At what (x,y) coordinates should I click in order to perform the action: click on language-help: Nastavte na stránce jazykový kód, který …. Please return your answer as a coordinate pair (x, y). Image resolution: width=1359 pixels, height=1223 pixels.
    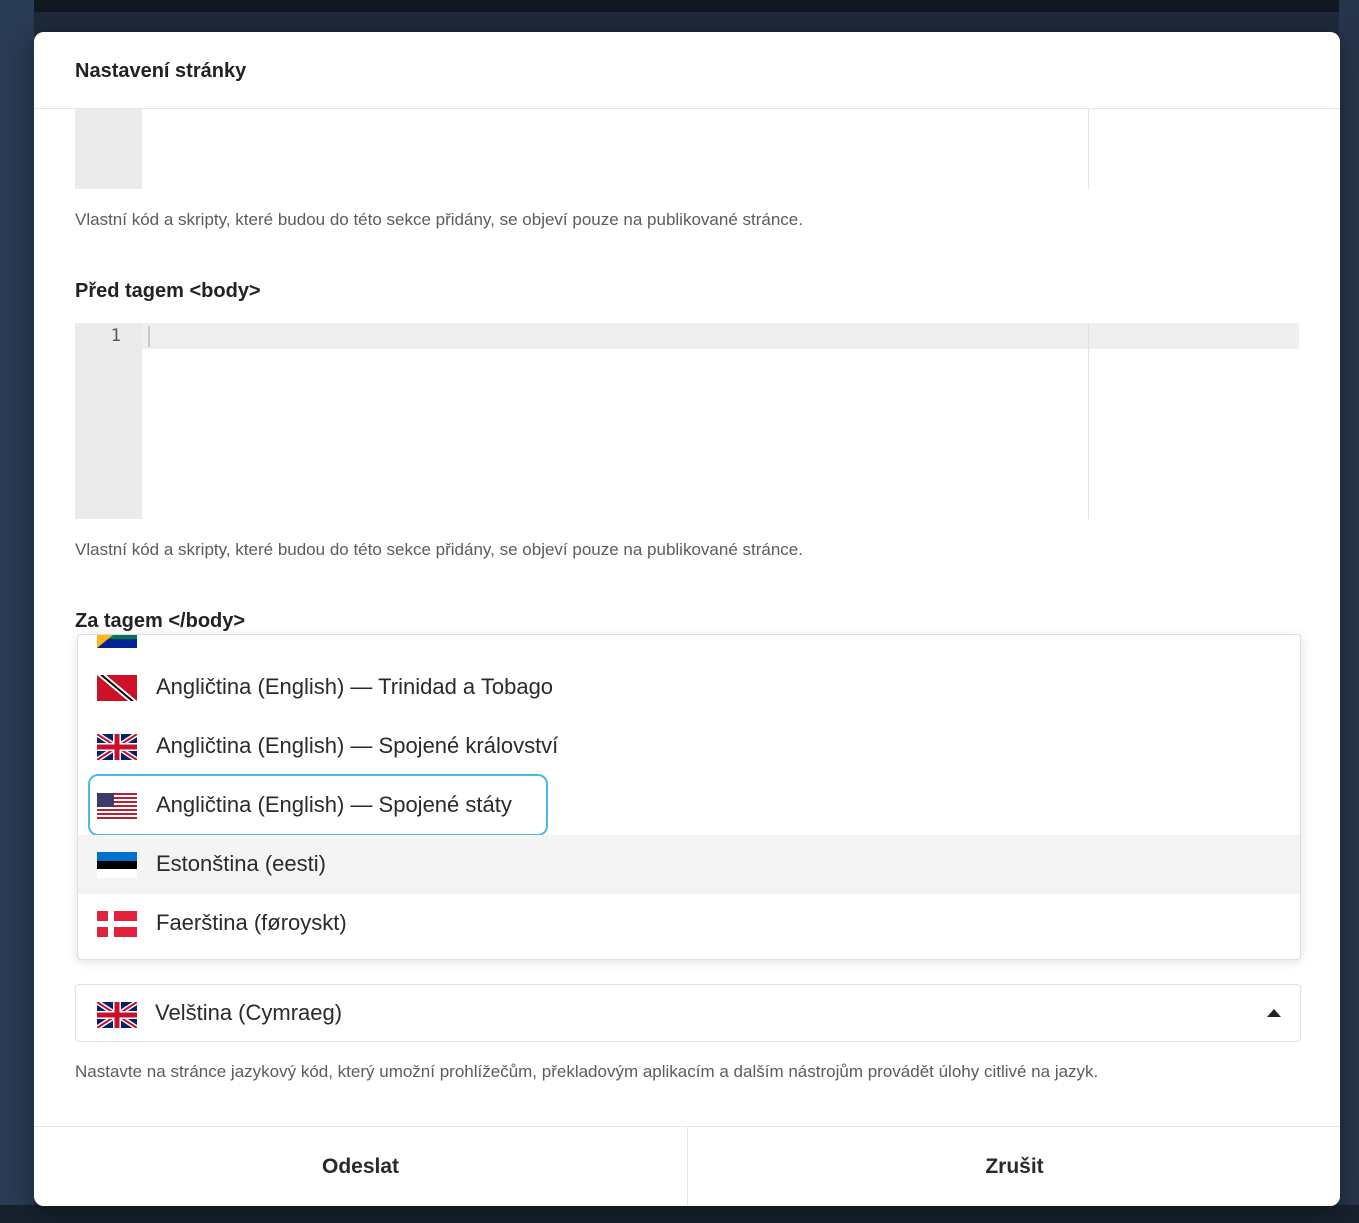
    Looking at the image, I should click on (587, 1071).